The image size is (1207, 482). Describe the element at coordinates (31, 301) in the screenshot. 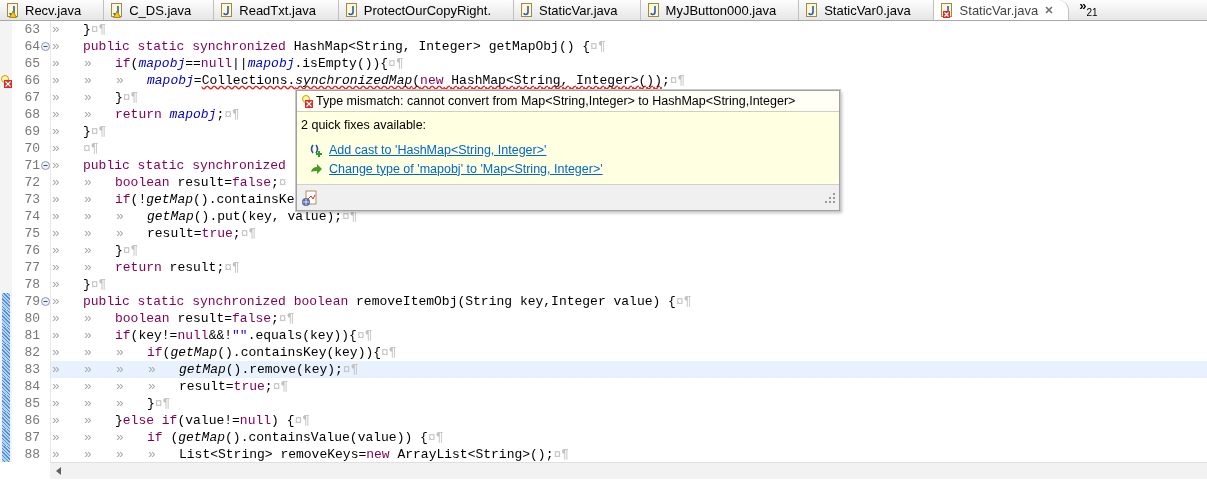

I see `line-number: 79` at that location.